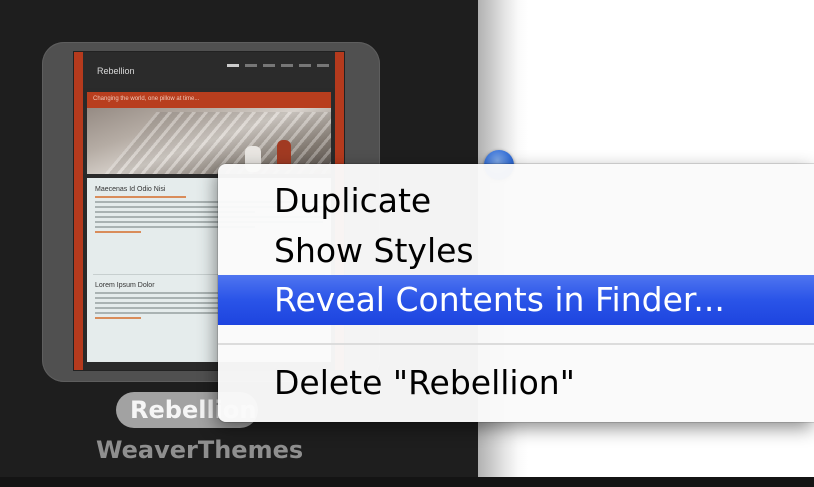 Image resolution: width=814 pixels, height=487 pixels. I want to click on theme-accent-rail-left, so click(78, 211).